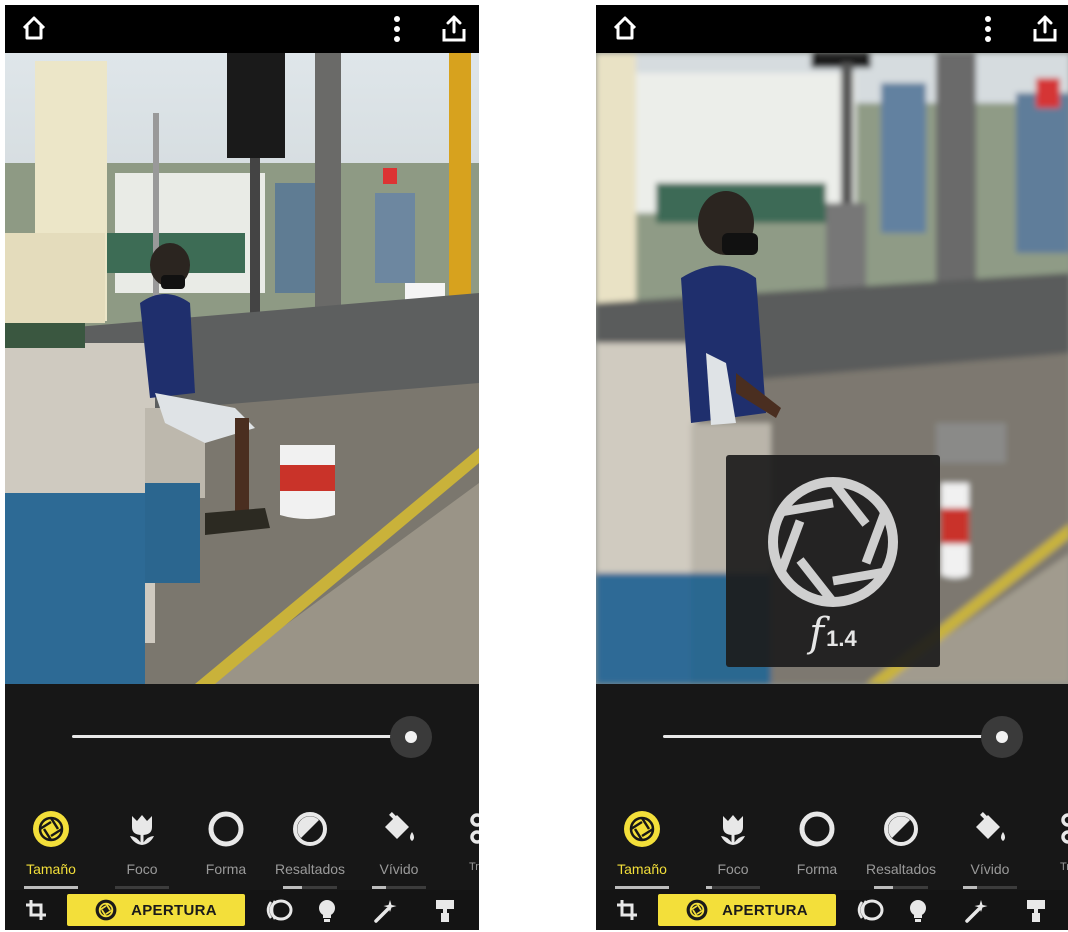 This screenshot has width=1068, height=932. I want to click on aperture-value-popup: f1.4, so click(833, 561).